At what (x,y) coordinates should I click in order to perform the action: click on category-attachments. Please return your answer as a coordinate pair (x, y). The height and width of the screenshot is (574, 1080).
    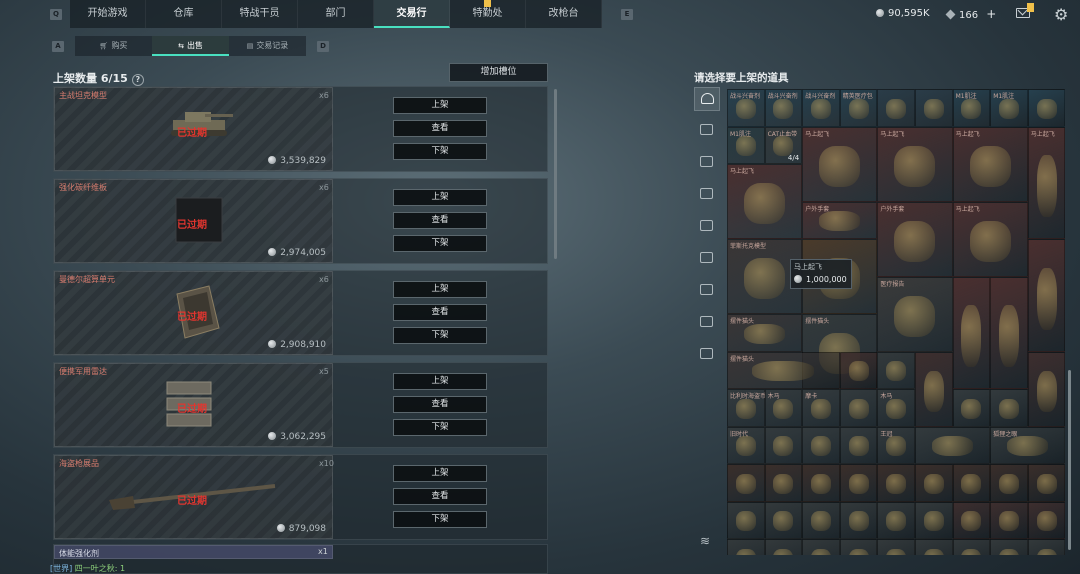
    Looking at the image, I should click on (707, 291).